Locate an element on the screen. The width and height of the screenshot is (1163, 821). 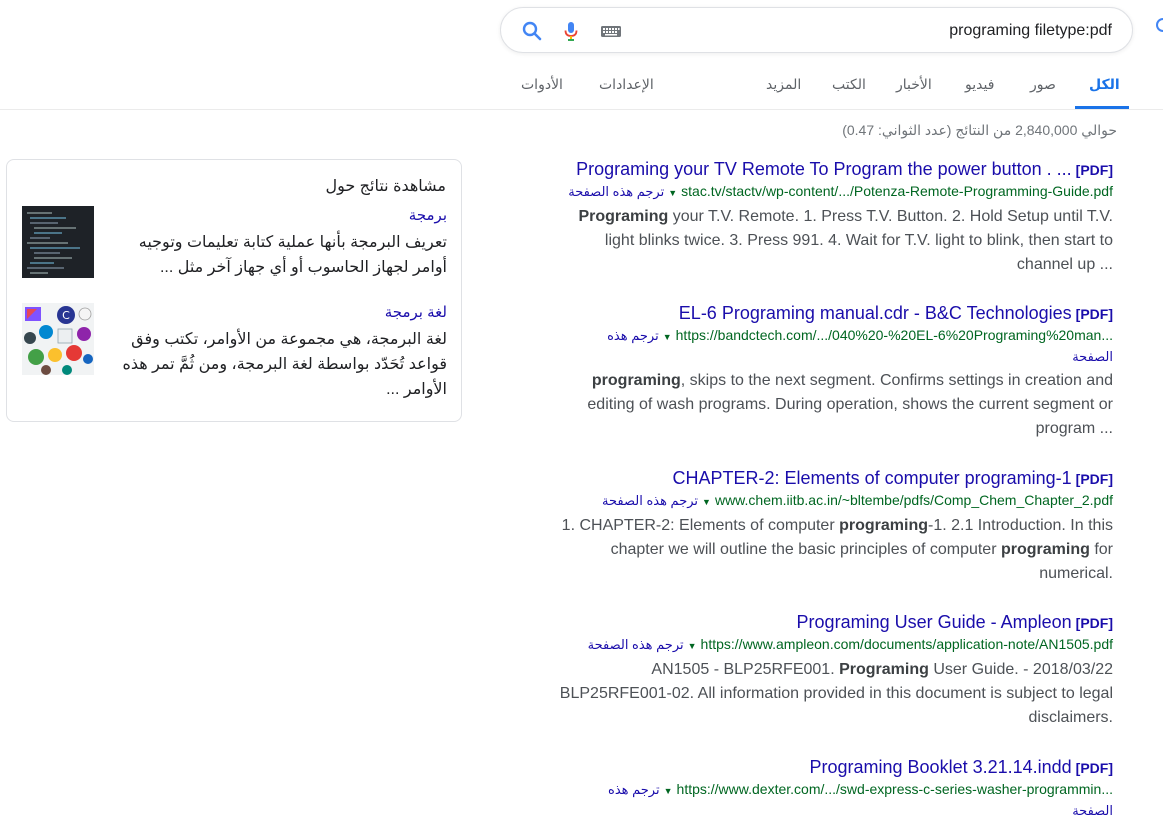
tab-videos: فيديو is located at coordinates (979, 84).